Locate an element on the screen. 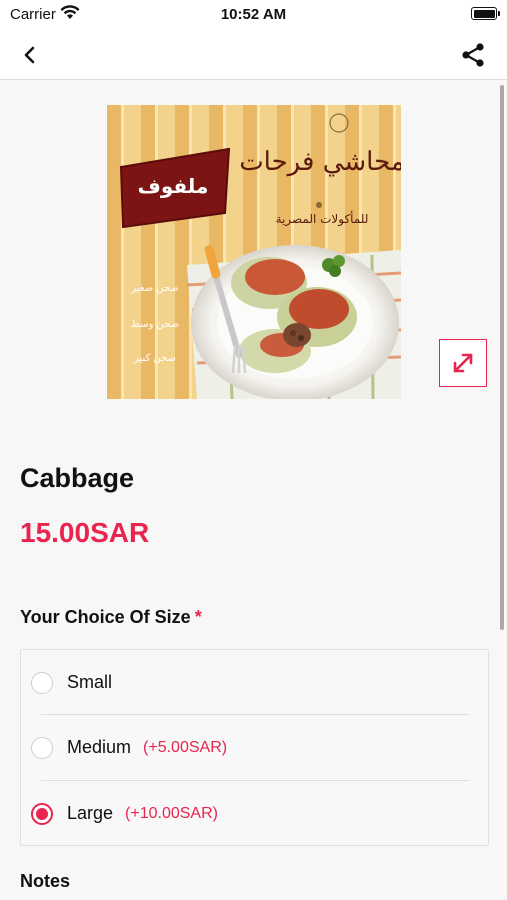  back-button is located at coordinates (30, 55).